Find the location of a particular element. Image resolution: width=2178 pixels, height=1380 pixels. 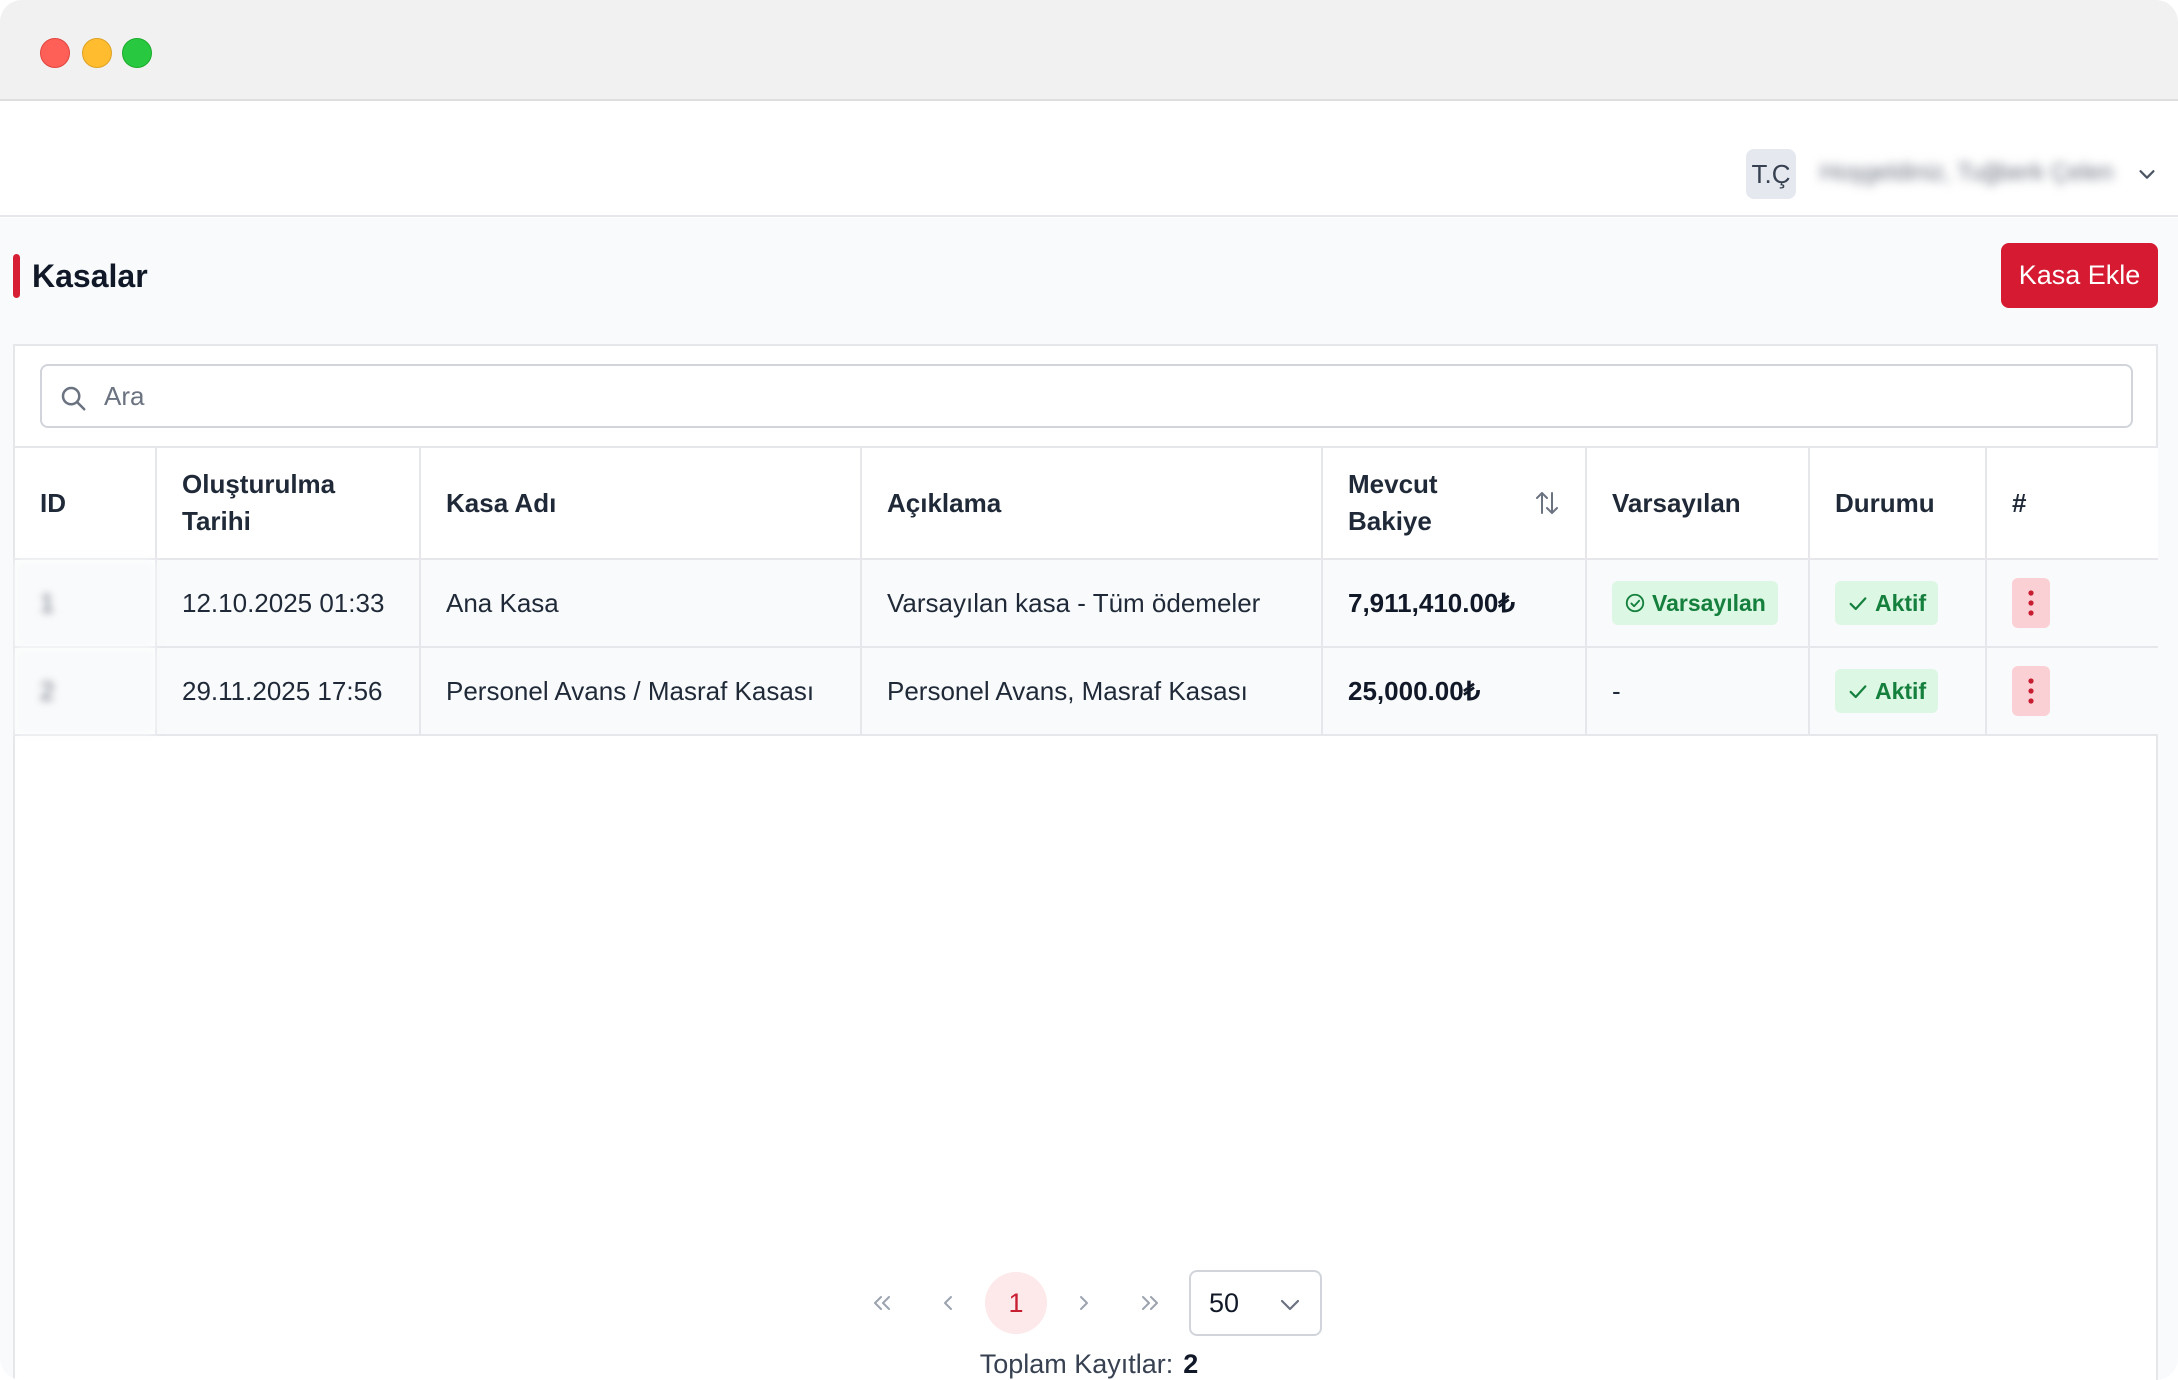

cell-id: 2 is located at coordinates (86, 691).